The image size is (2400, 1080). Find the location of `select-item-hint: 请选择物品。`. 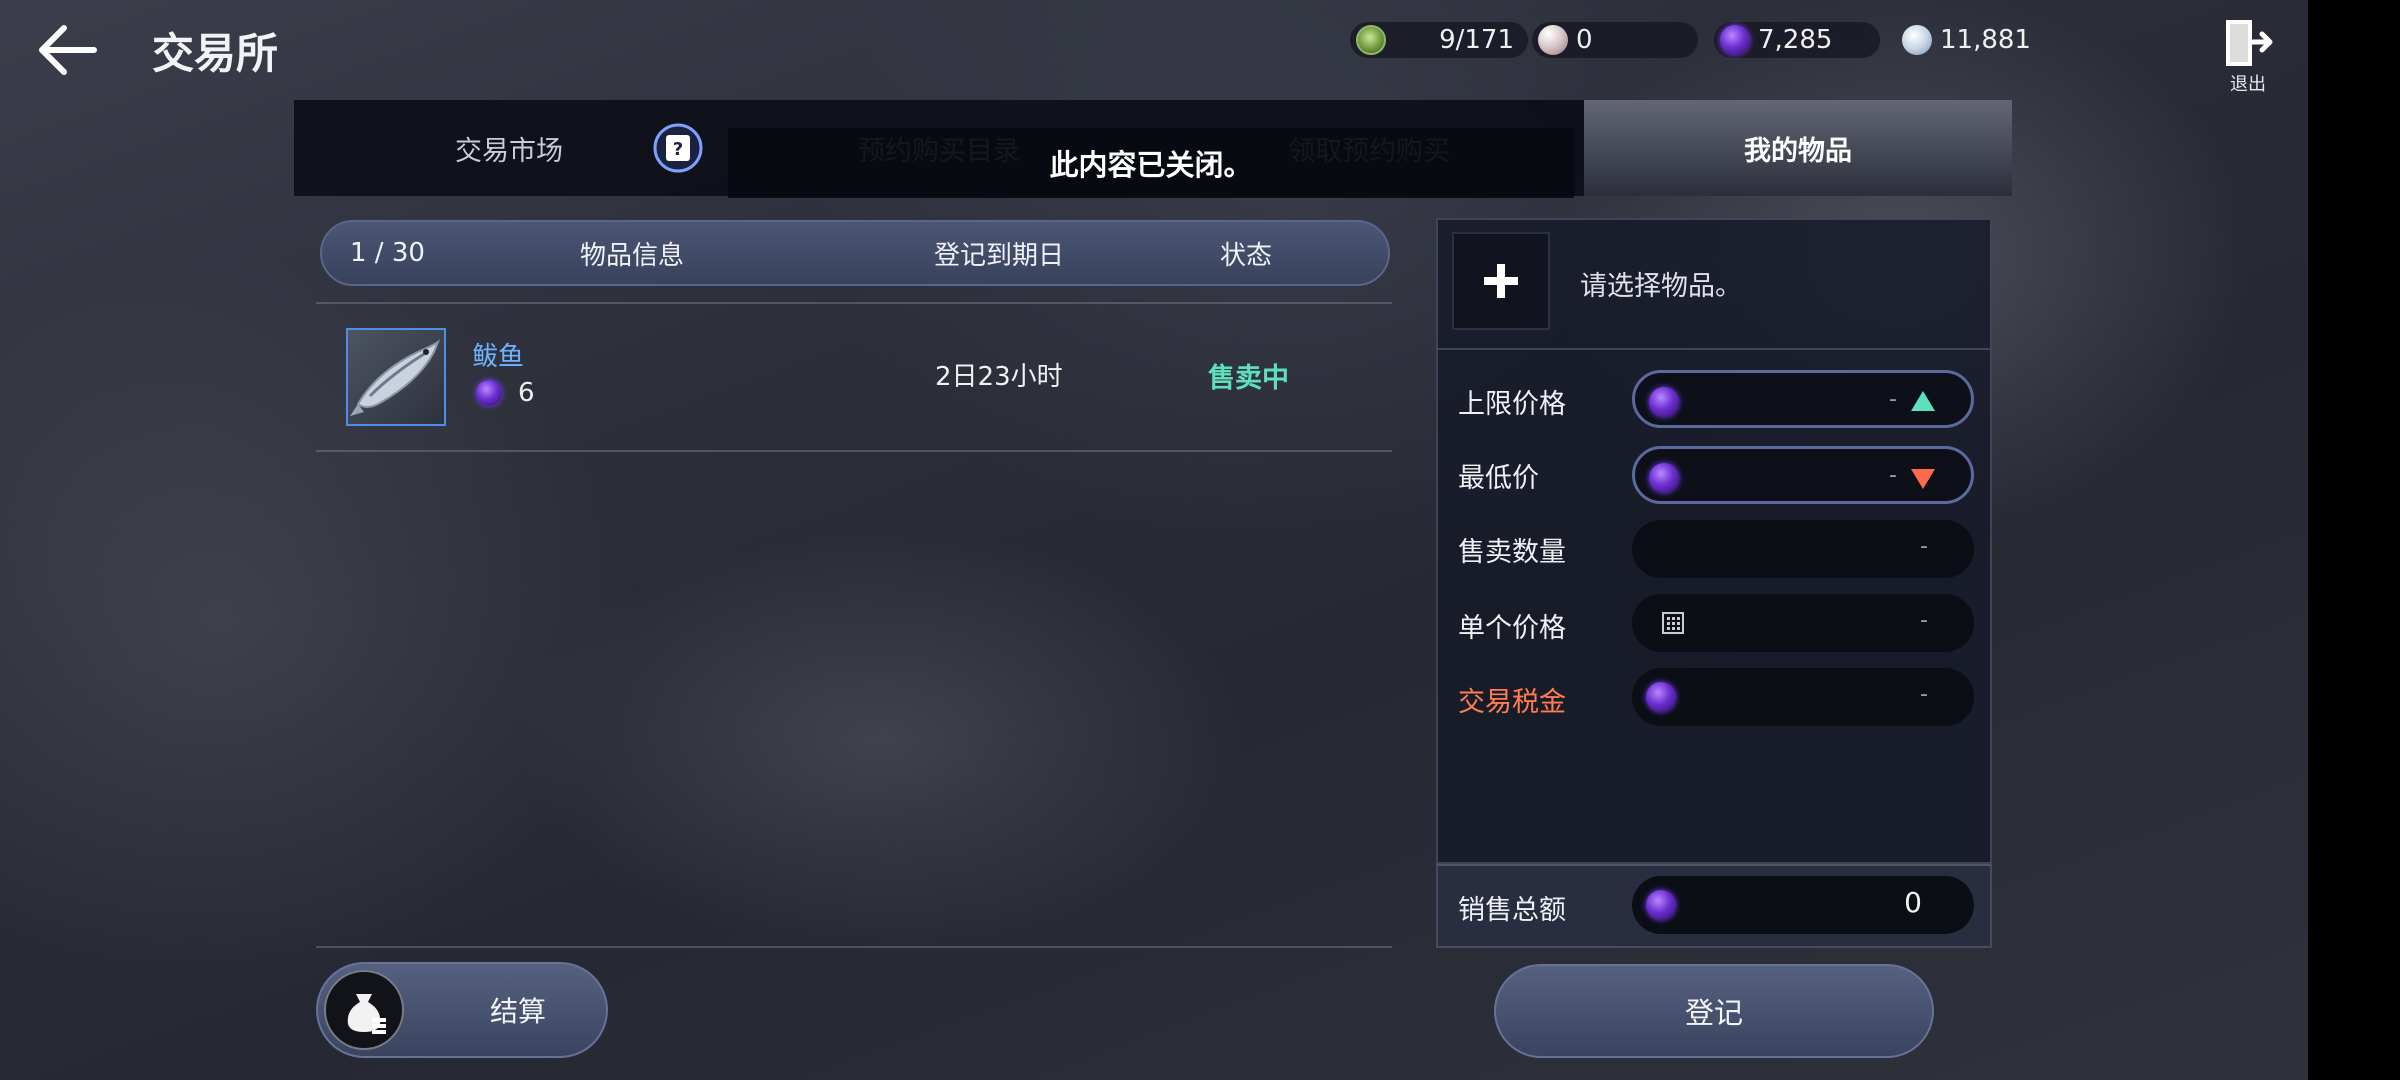

select-item-hint: 请选择物品。 is located at coordinates (1661, 286).